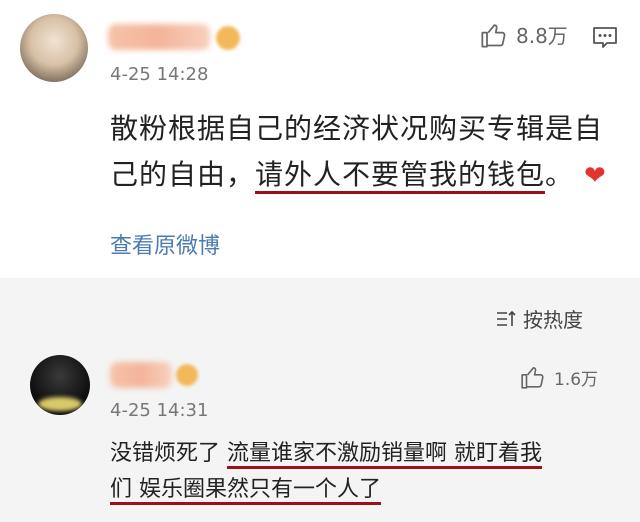 The image size is (640, 522). I want to click on like-button: 1.6万, so click(559, 377).